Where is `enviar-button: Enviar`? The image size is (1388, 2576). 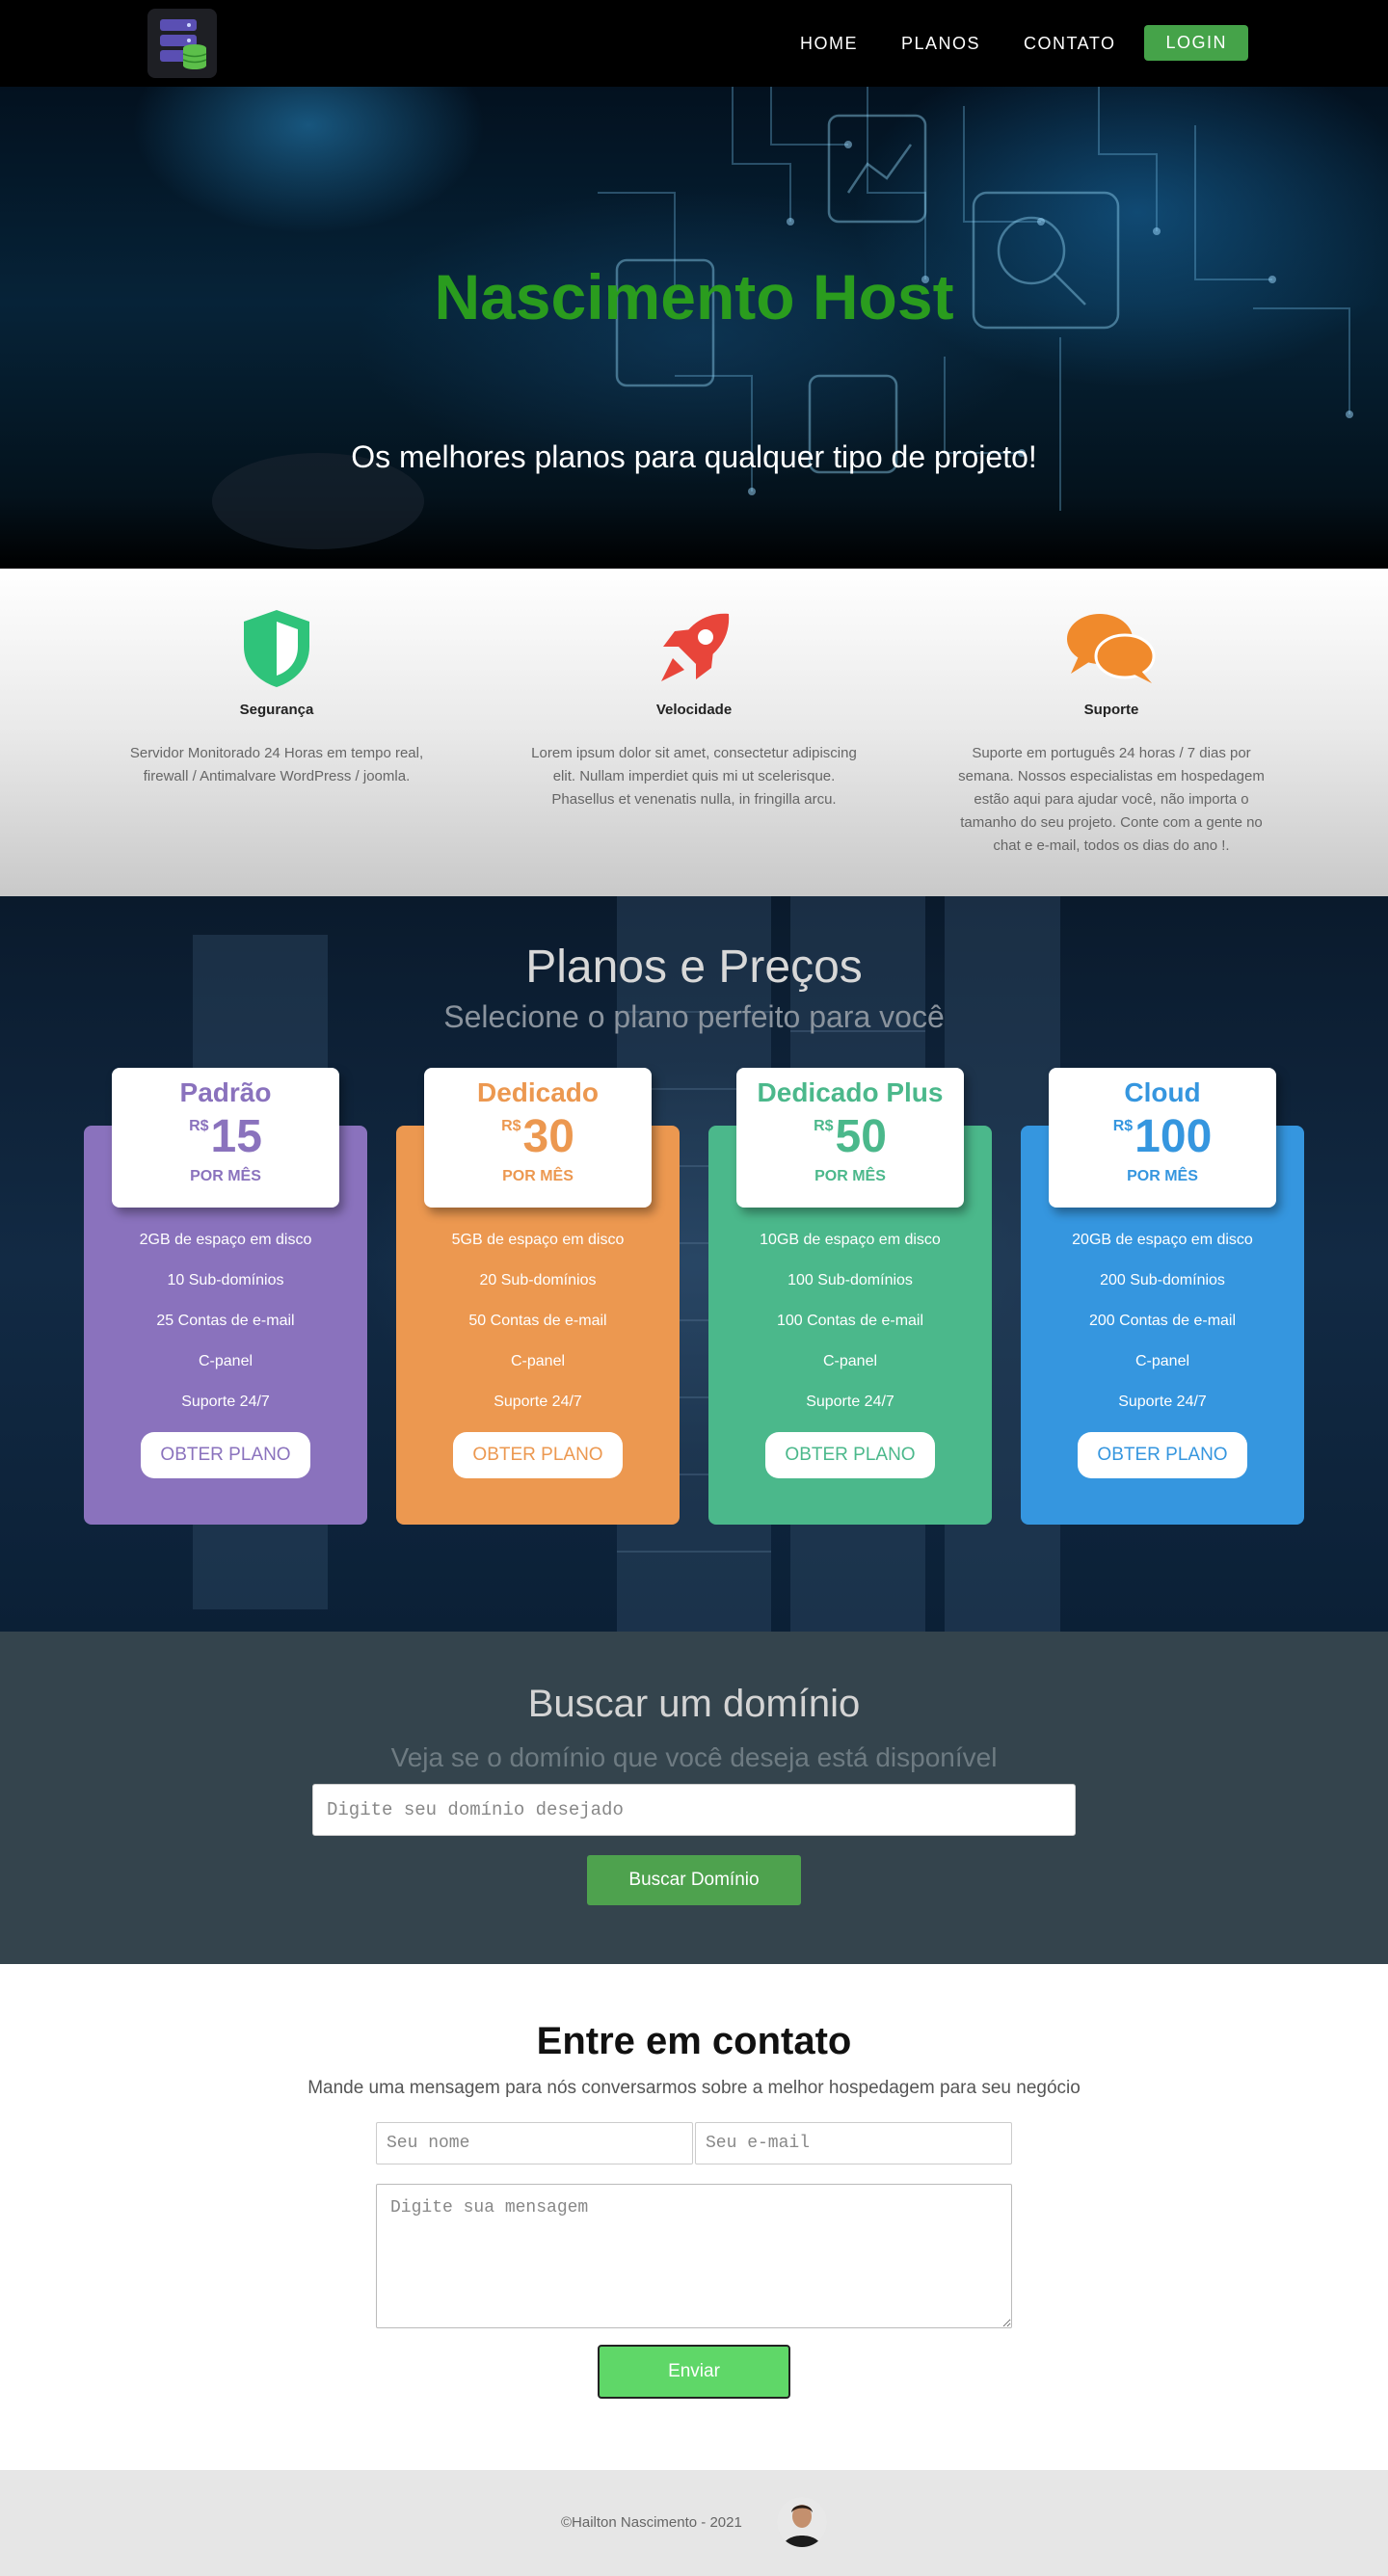
enviar-button: Enviar is located at coordinates (694, 2372).